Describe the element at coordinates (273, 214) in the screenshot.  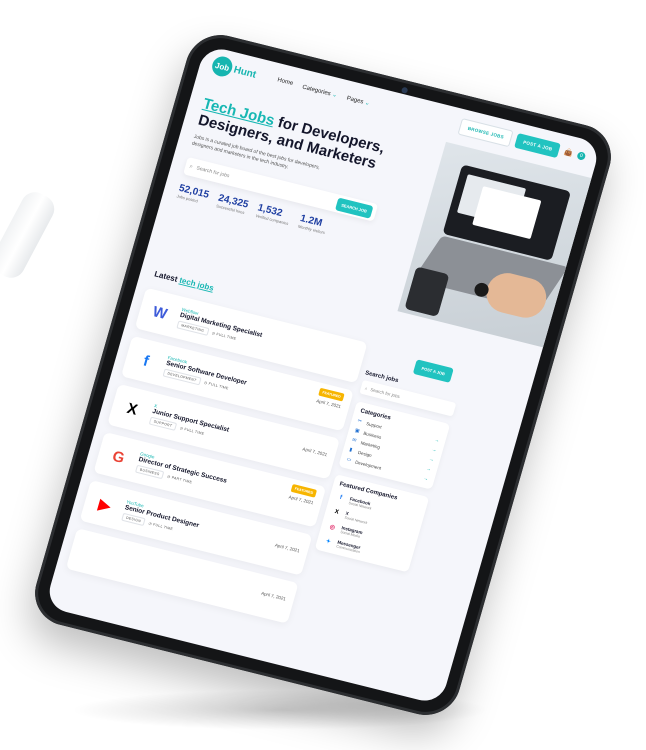
I see `stat-verified-companies: 1,532 Verified companies` at that location.